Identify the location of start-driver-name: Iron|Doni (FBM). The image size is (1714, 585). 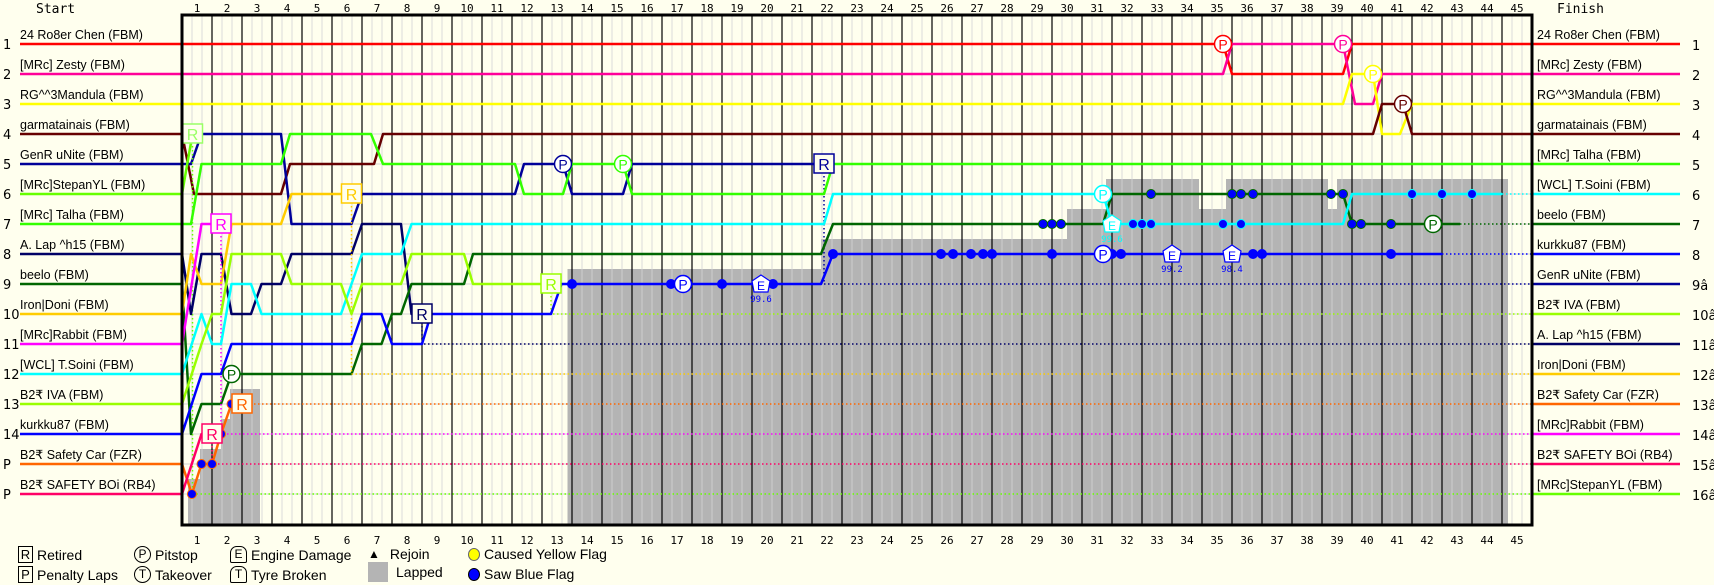
(64, 305).